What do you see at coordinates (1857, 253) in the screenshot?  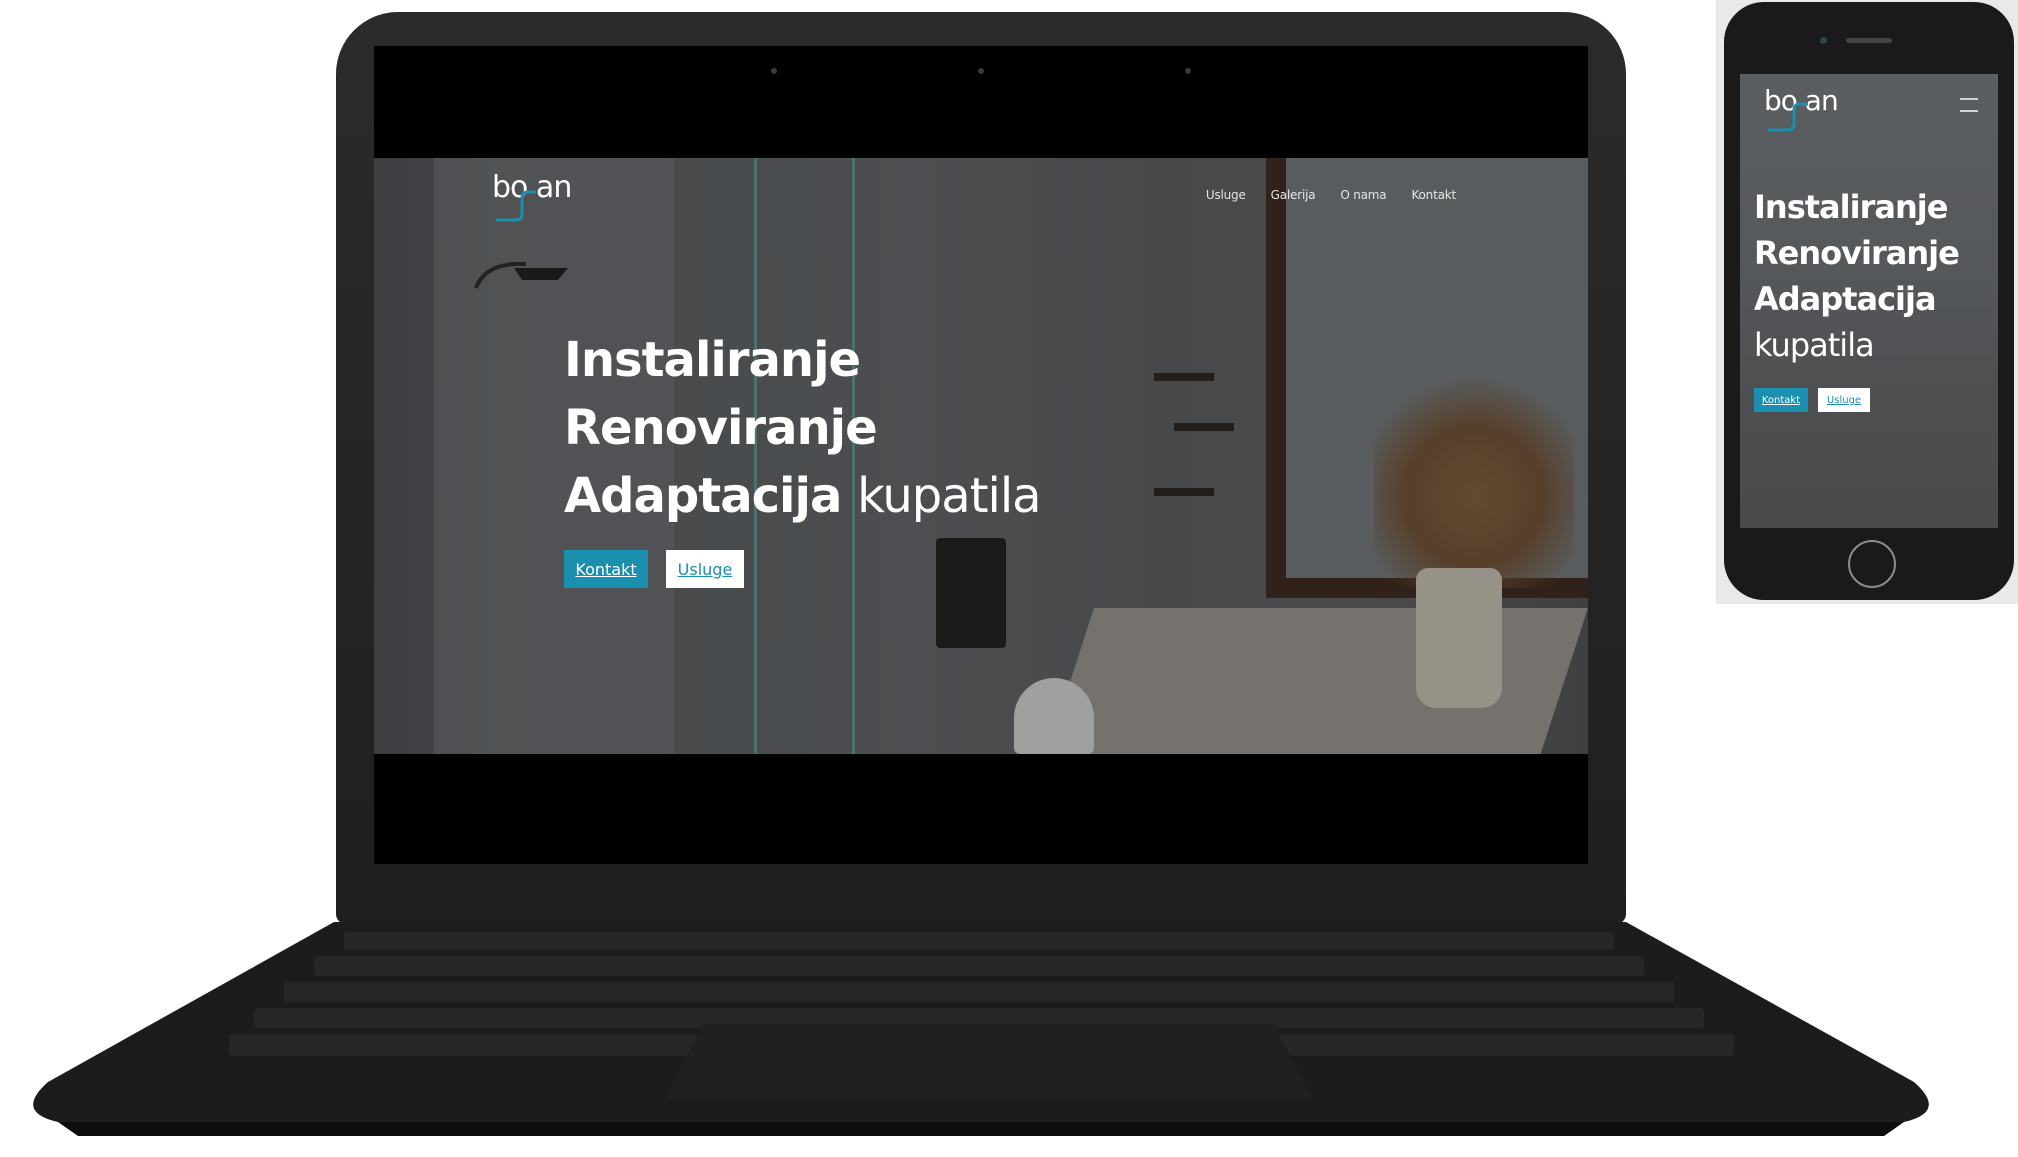 I see `mobile-headline-line-2: Renoviranje` at bounding box center [1857, 253].